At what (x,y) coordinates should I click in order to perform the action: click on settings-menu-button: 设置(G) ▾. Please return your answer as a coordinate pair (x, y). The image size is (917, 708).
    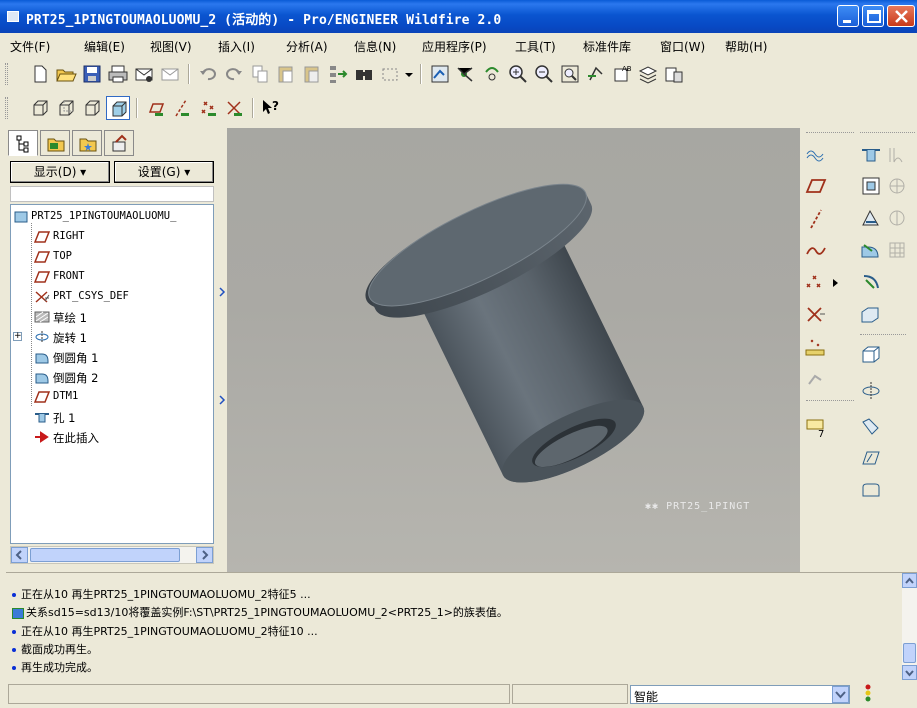
    Looking at the image, I should click on (164, 172).